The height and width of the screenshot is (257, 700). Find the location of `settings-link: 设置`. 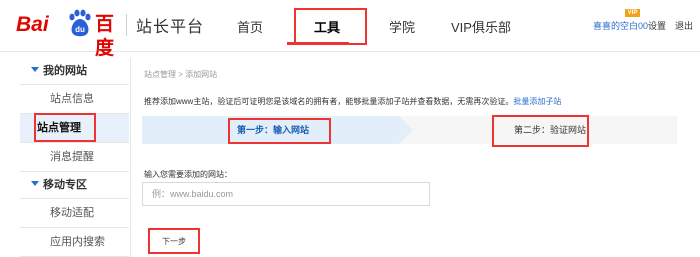

settings-link: 设置 is located at coordinates (657, 25).